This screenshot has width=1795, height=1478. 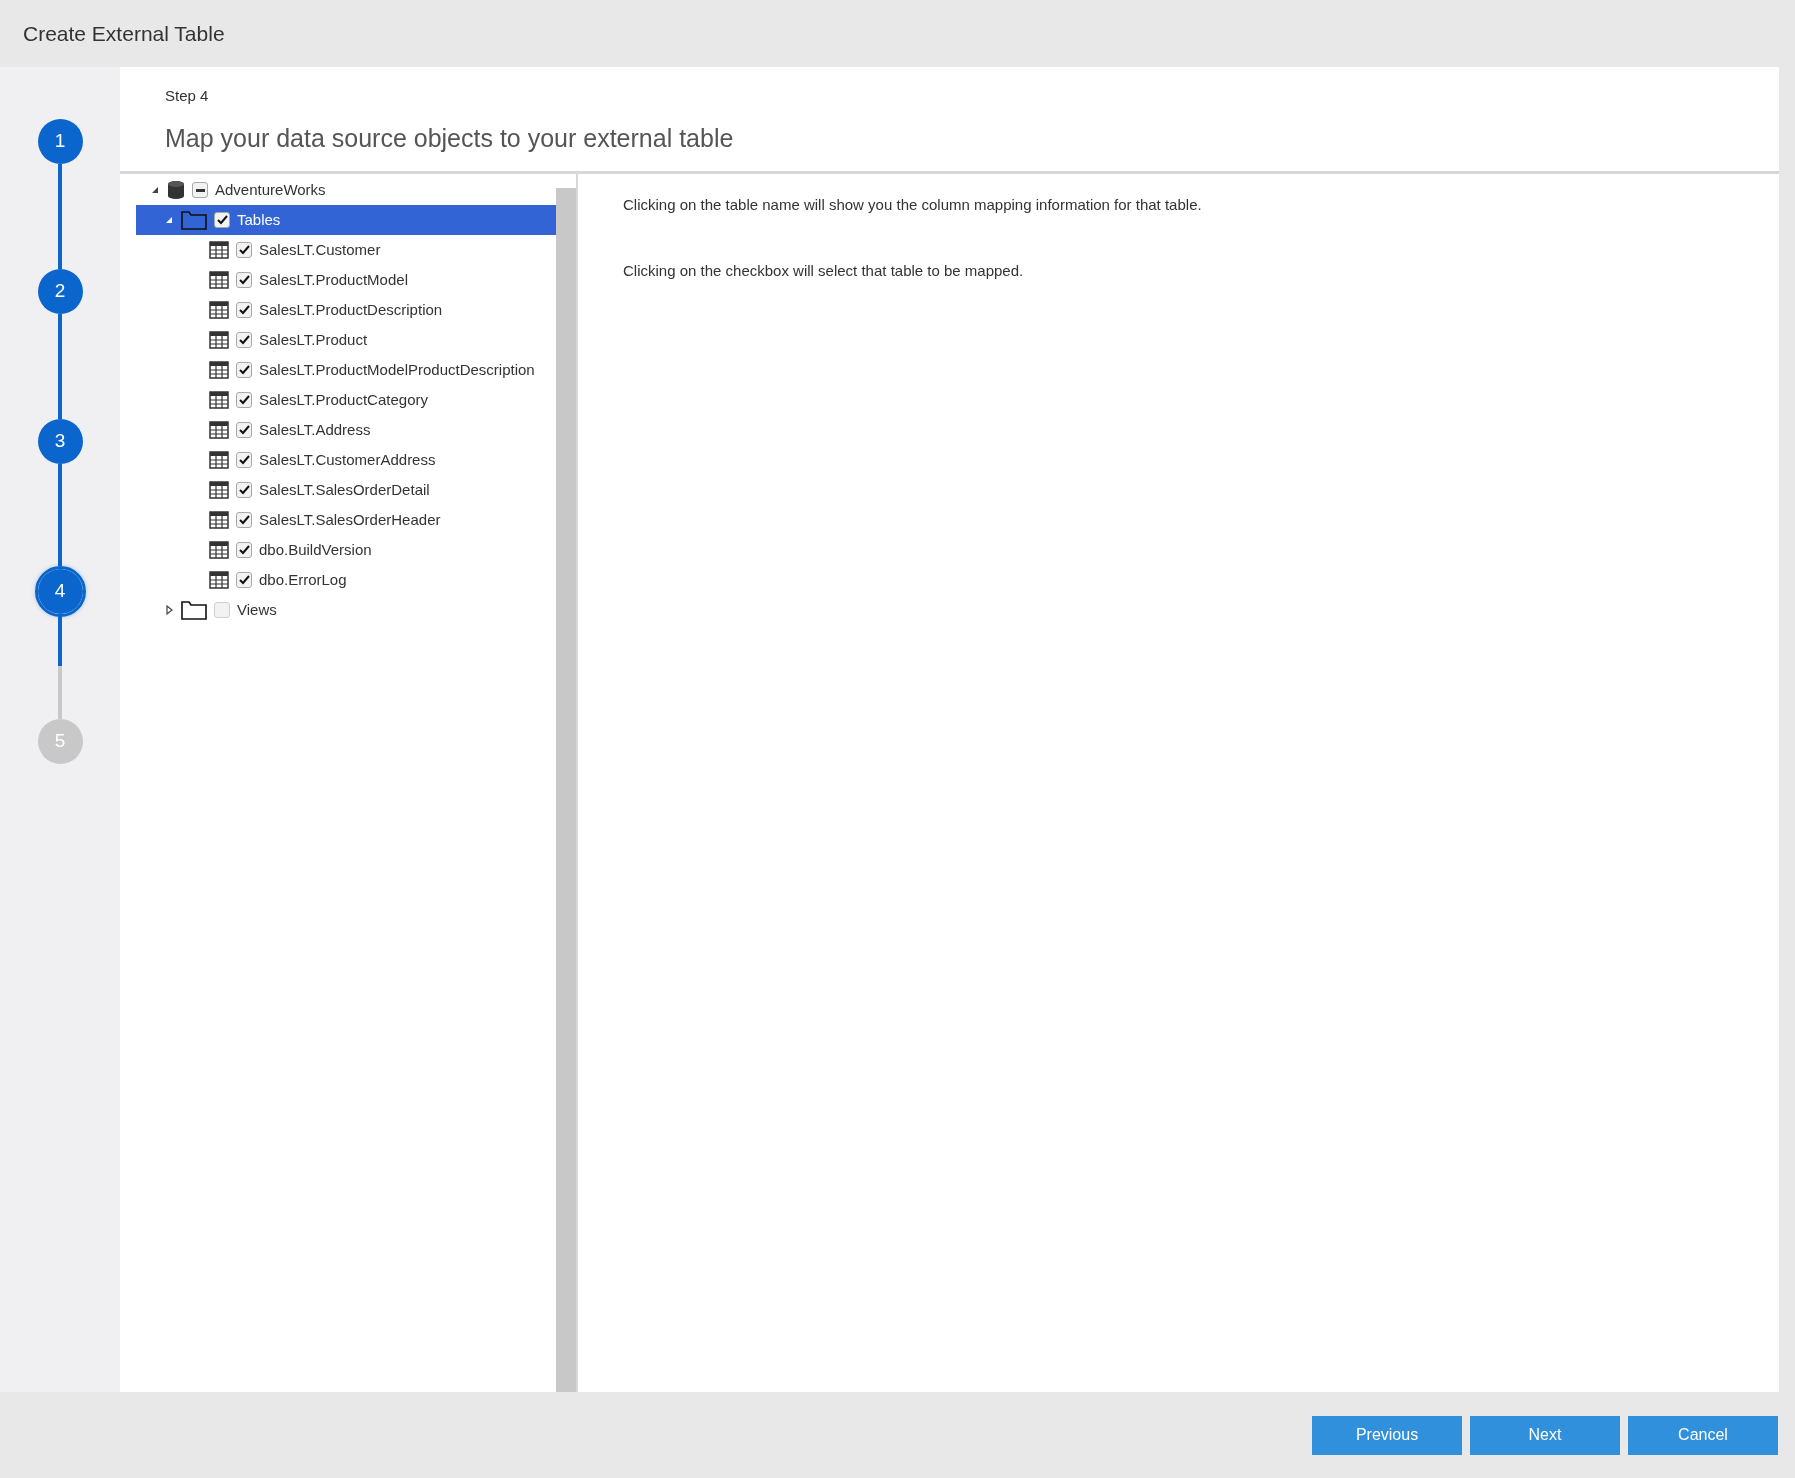 I want to click on database-icon, so click(x=176, y=190).